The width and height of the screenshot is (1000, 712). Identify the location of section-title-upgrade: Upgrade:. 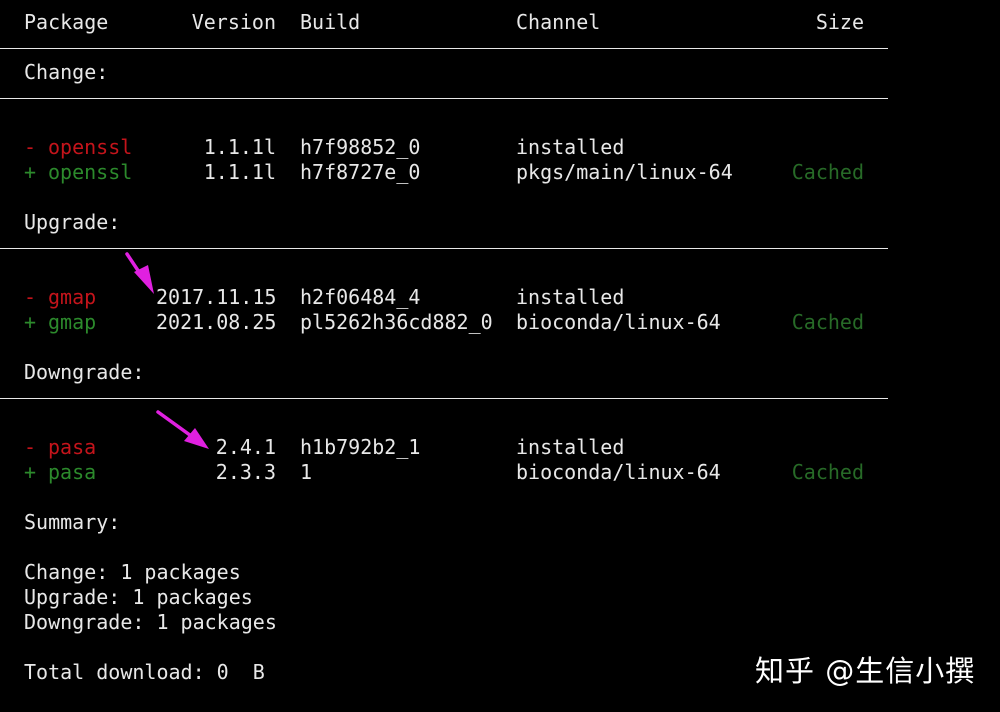
(60, 222).